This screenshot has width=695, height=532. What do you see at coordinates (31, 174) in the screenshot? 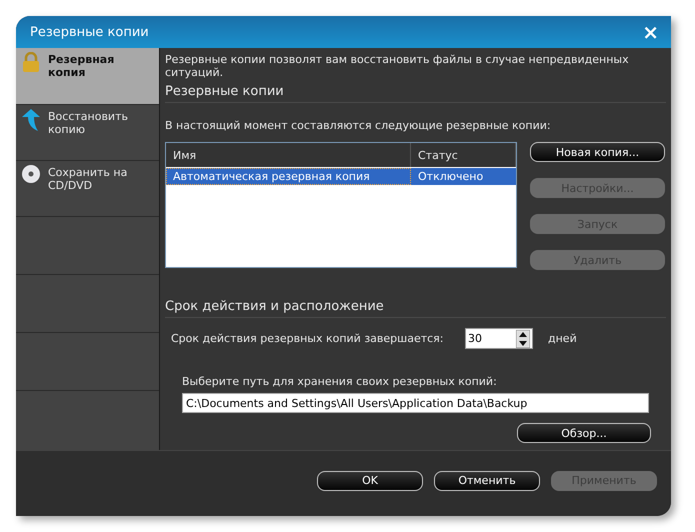
I see `disc-icon` at bounding box center [31, 174].